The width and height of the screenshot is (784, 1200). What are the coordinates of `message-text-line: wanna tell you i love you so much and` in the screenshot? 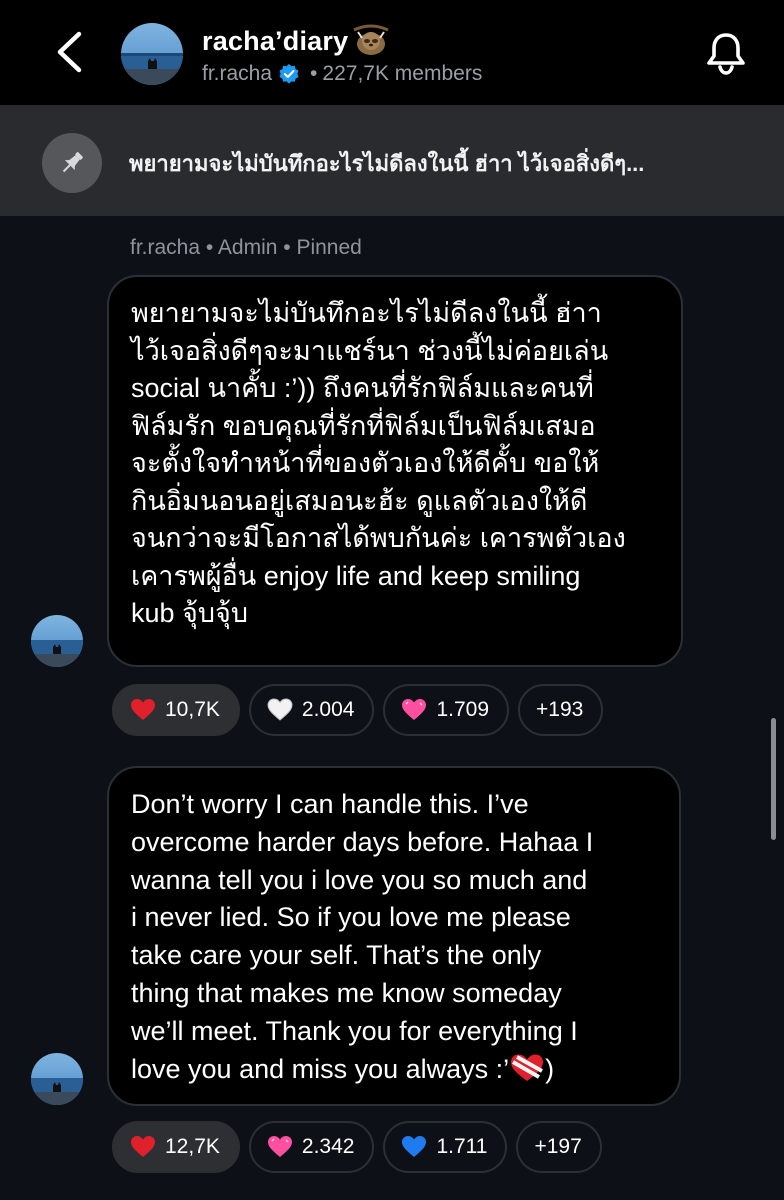 It's located at (359, 879).